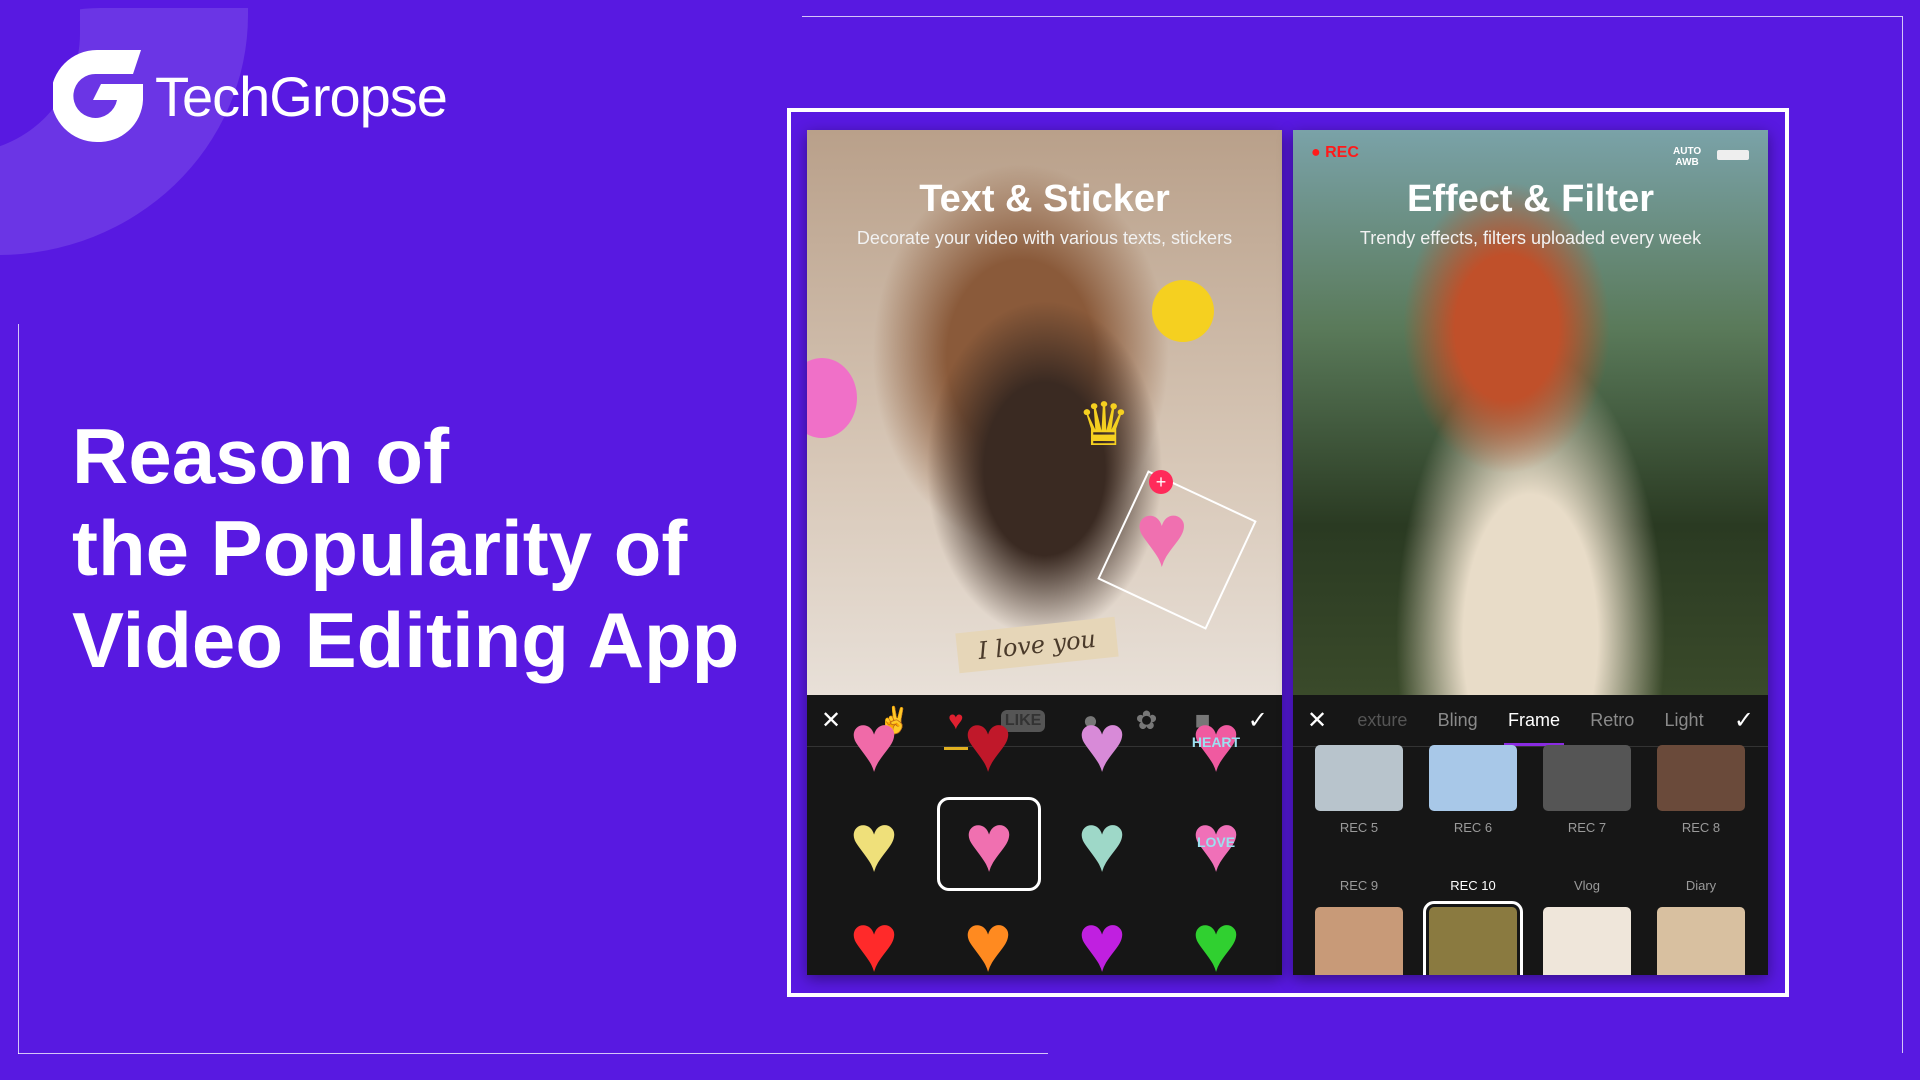  Describe the element at coordinates (1161, 536) in the screenshot. I see `pink-heart-sticker-icon: ♥` at that location.